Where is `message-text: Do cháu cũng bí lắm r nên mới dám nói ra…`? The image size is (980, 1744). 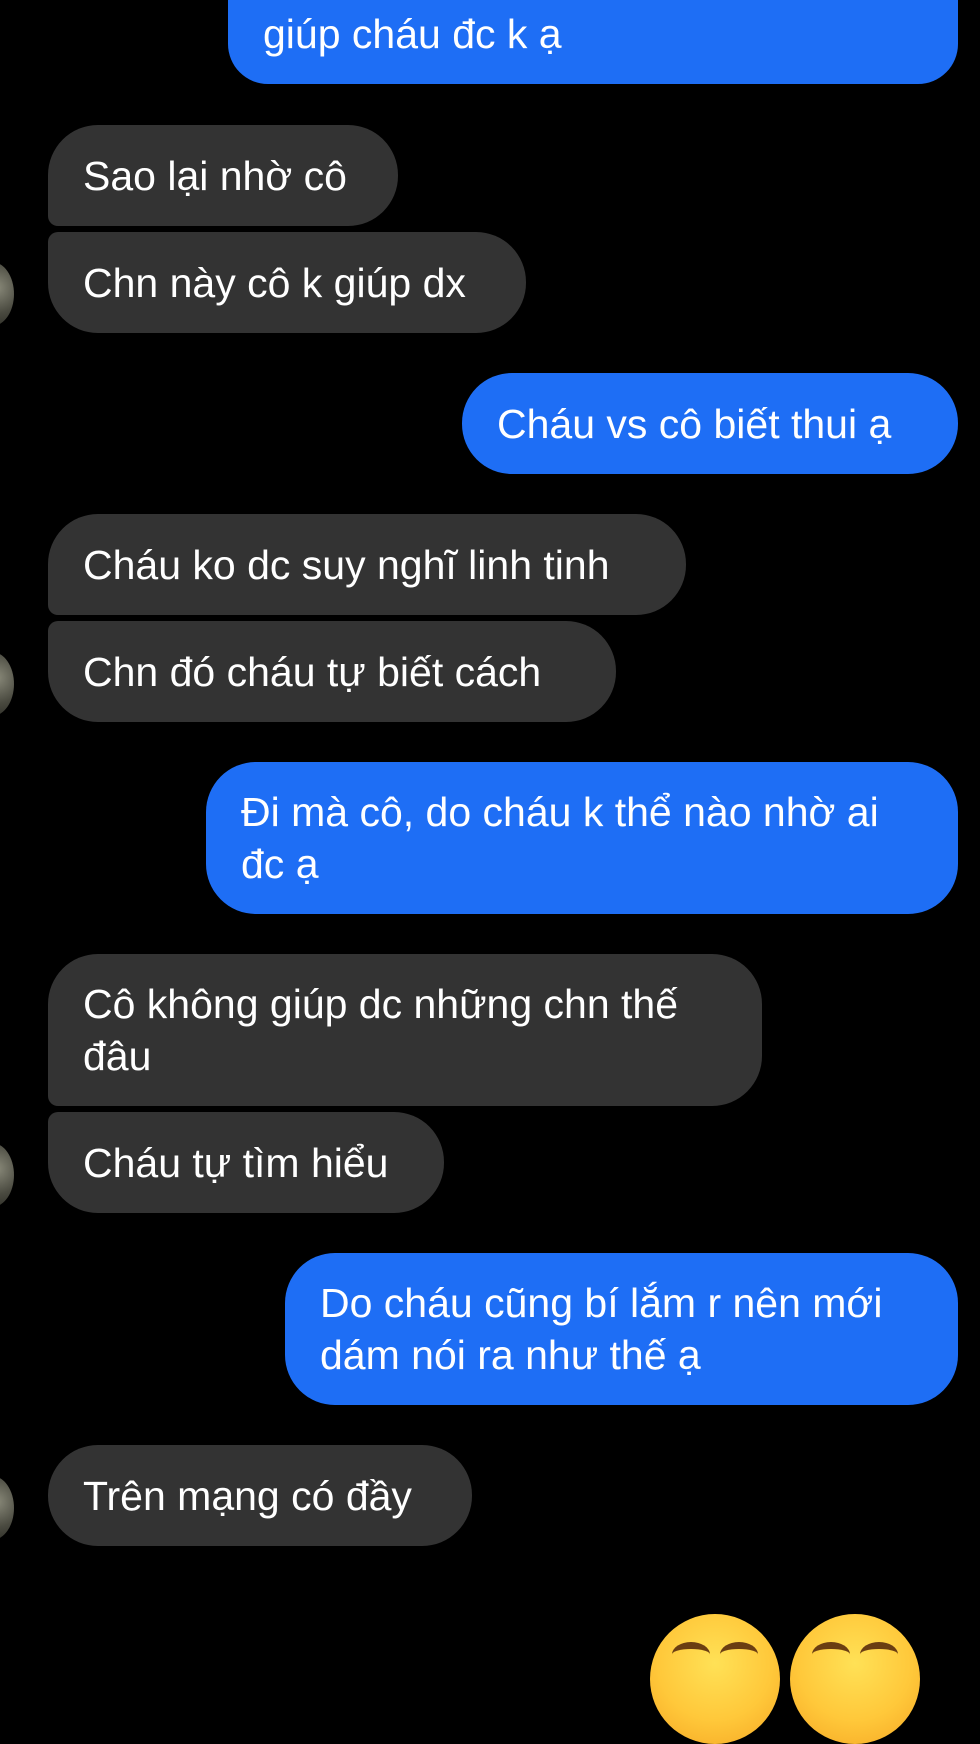 message-text: Do cháu cũng bí lắm r nên mới dám nói ra… is located at coordinates (601, 1329).